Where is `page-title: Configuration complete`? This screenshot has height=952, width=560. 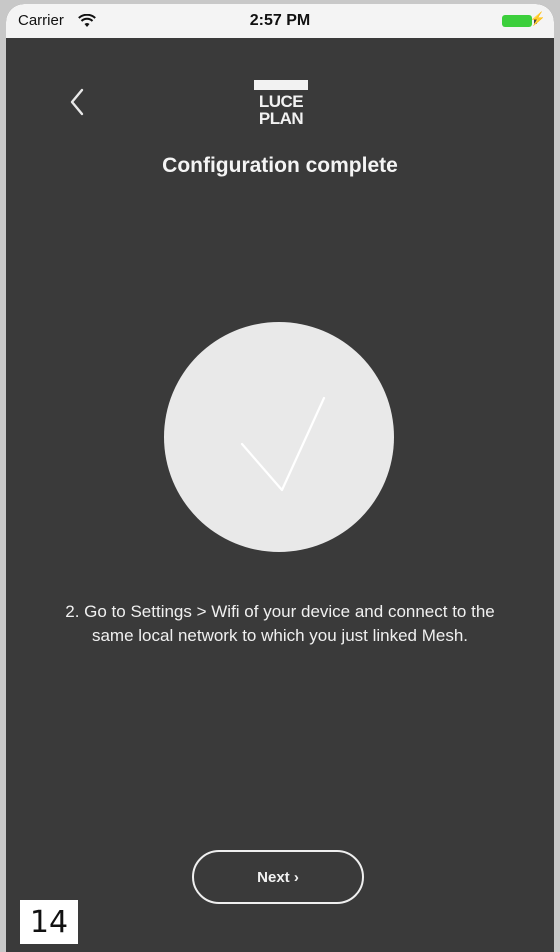
page-title: Configuration complete is located at coordinates (280, 165).